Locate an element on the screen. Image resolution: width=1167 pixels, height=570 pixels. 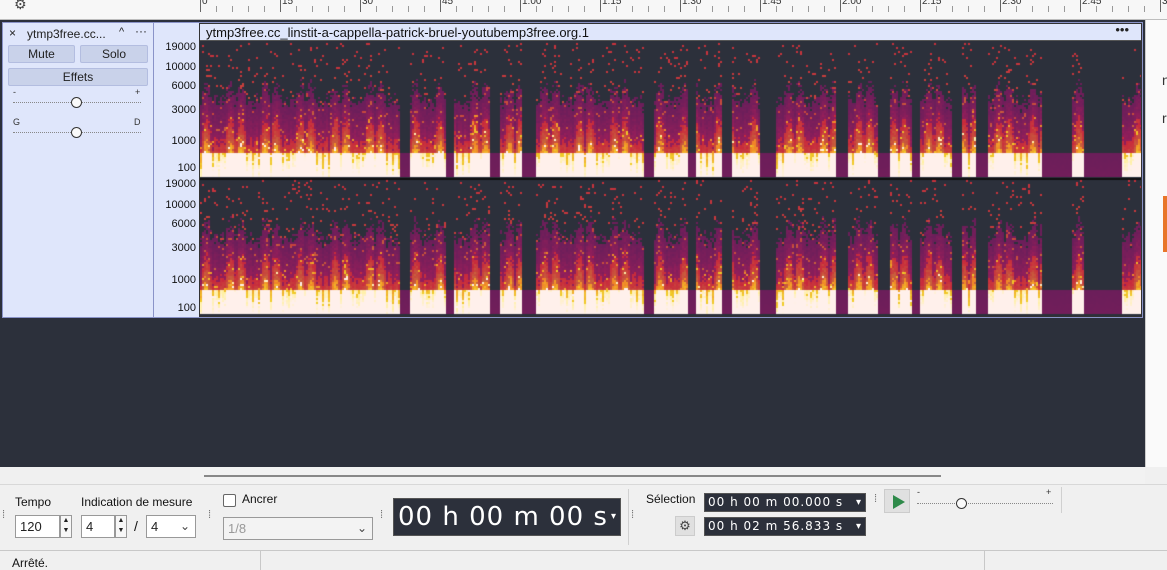
status-text: Arrêté. is located at coordinates (30, 563).